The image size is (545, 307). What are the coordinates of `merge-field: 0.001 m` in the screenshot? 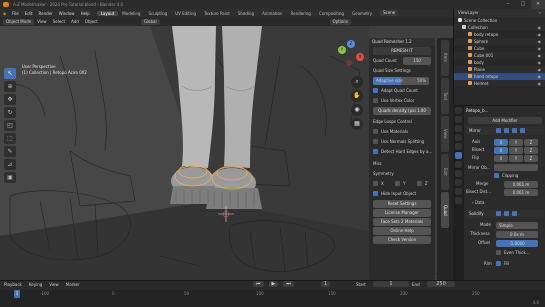 It's located at (521, 184).